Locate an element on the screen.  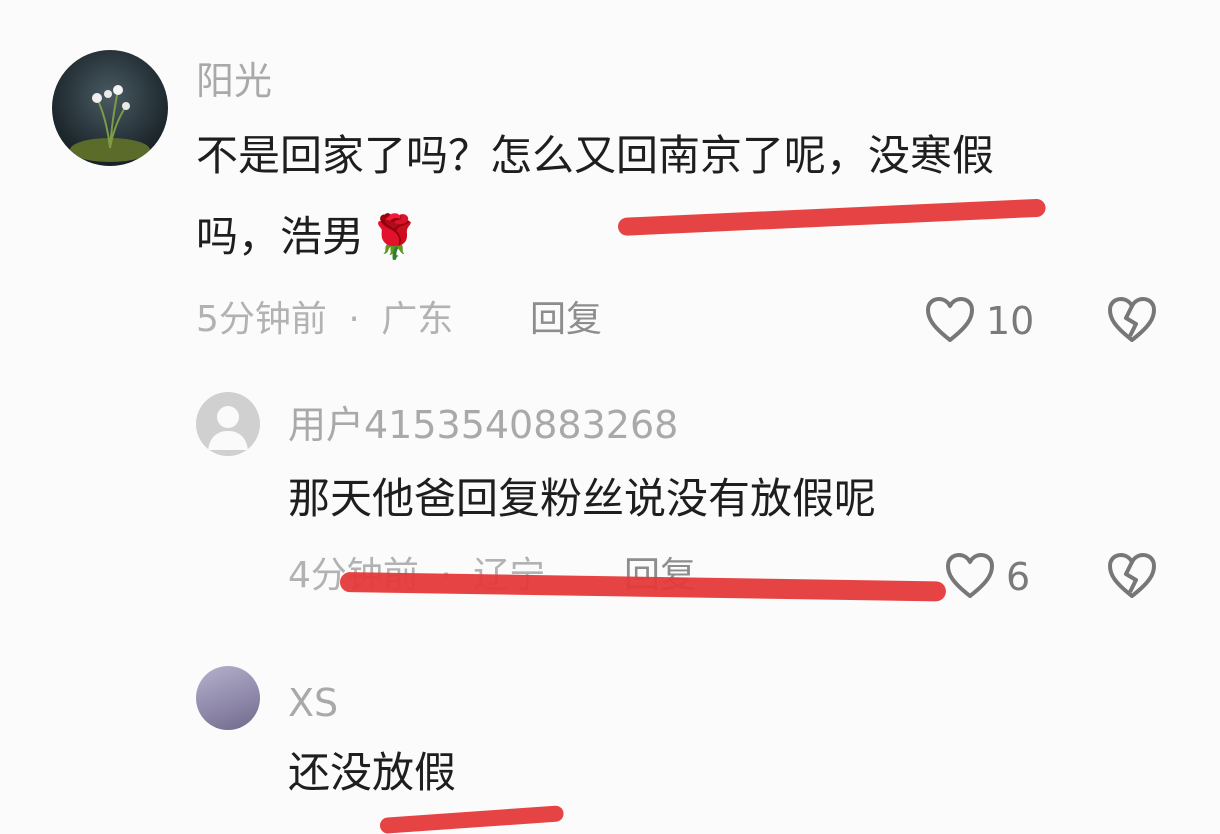
like-count: 10 is located at coordinates (1010, 321).